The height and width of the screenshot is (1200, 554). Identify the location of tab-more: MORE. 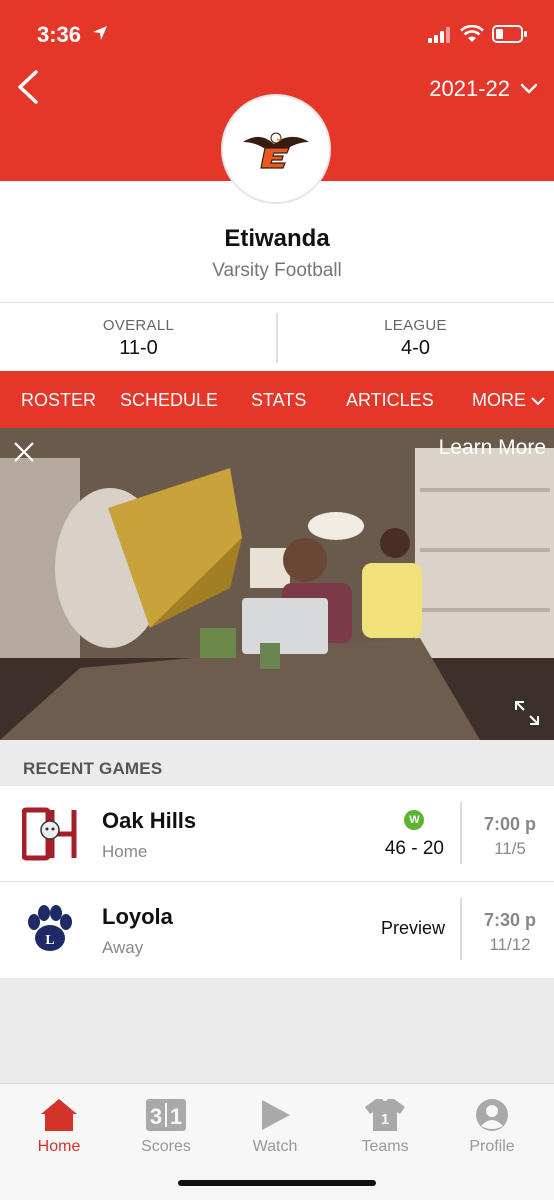
(509, 400).